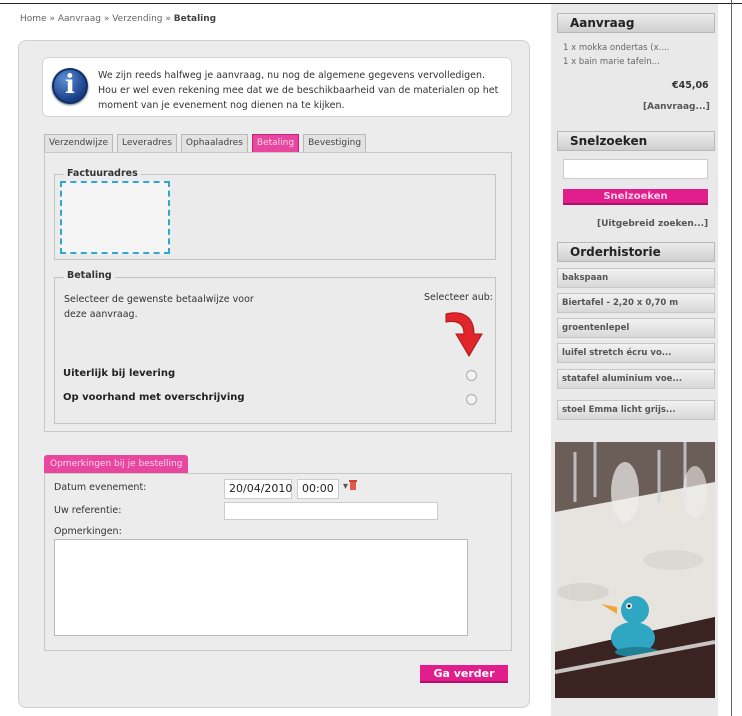 This screenshot has width=742, height=716. What do you see at coordinates (318, 489) in the screenshot?
I see `time-select: 00:00` at bounding box center [318, 489].